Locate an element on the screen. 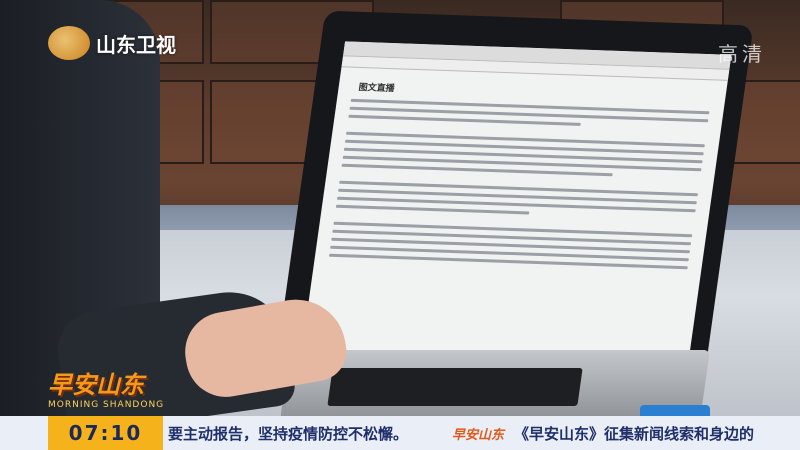 The width and height of the screenshot is (800, 450). ticker-message: 要主动报告，坚持疫情防控不松懈。 is located at coordinates (288, 433).